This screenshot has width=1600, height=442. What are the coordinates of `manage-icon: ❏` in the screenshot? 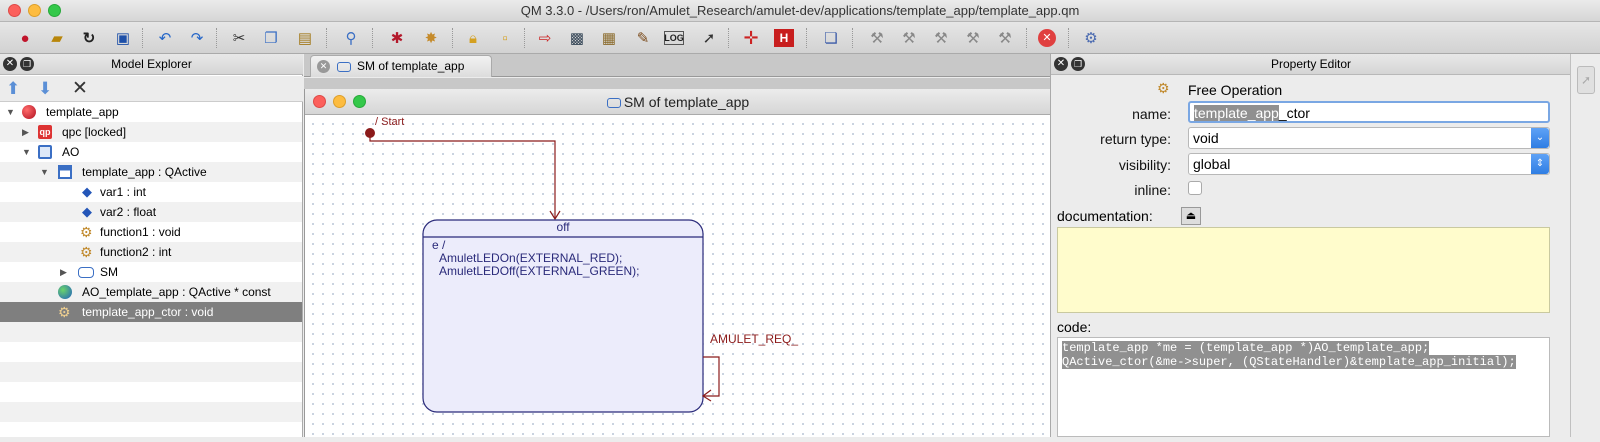 It's located at (831, 38).